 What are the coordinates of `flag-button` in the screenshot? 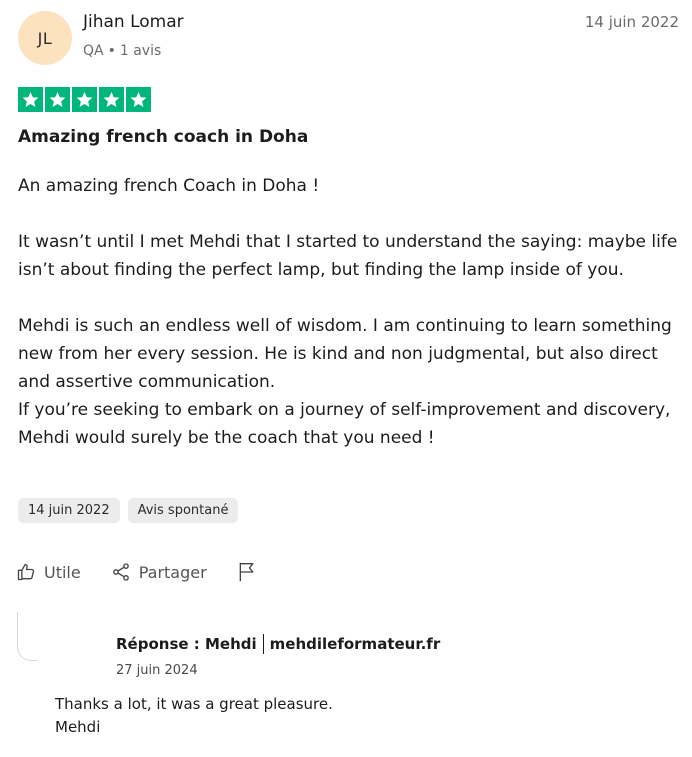 It's located at (247, 572).